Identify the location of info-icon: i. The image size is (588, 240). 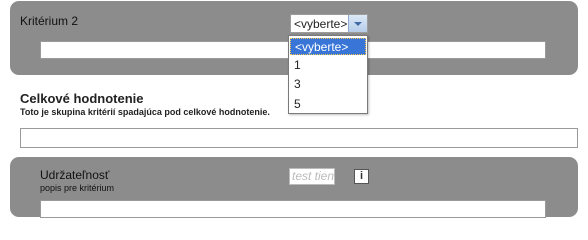
(361, 176).